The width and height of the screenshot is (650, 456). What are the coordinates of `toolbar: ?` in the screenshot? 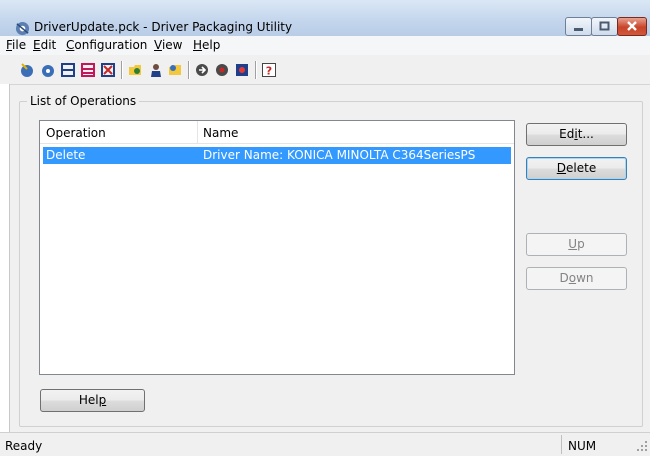 It's located at (325, 70).